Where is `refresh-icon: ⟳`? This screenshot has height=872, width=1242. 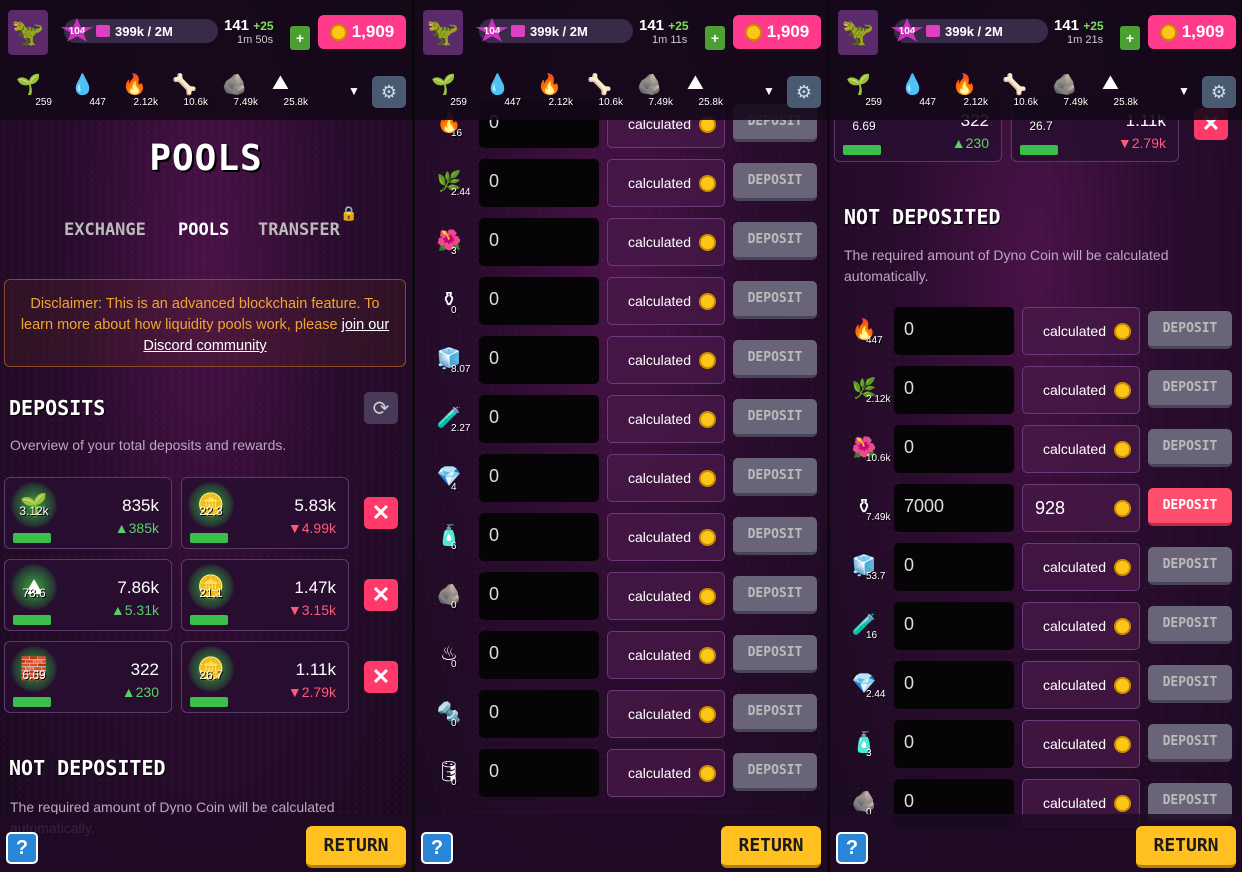
refresh-icon: ⟳ is located at coordinates (381, 408).